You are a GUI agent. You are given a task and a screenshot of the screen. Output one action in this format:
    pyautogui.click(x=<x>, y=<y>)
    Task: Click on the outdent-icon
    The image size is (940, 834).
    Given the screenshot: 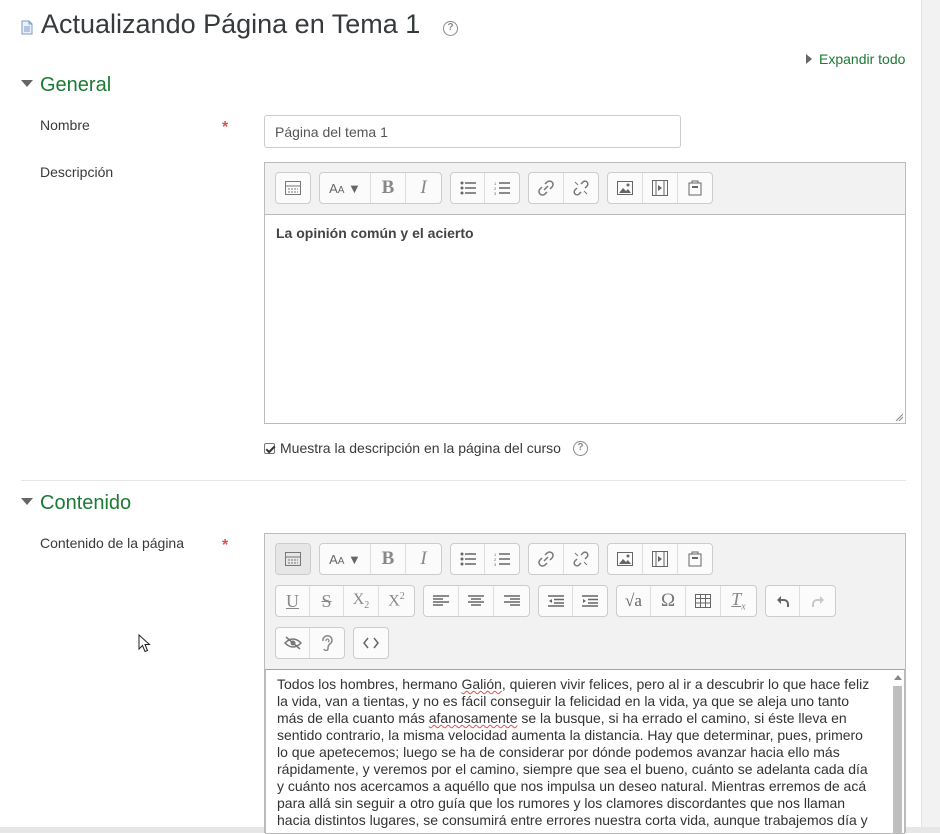 What is the action you would take?
    pyautogui.click(x=555, y=601)
    